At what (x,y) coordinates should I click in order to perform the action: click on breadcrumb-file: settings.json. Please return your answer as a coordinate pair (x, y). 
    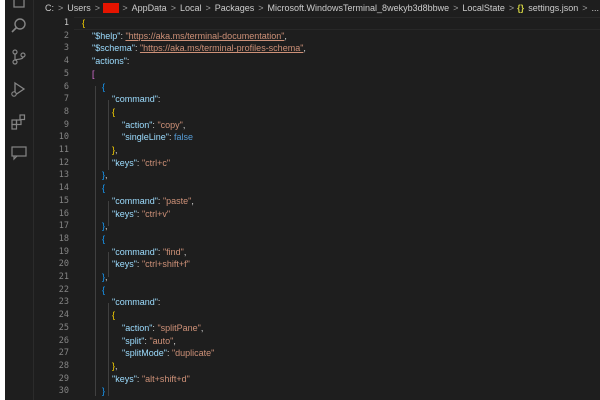
    Looking at the image, I should click on (553, 8).